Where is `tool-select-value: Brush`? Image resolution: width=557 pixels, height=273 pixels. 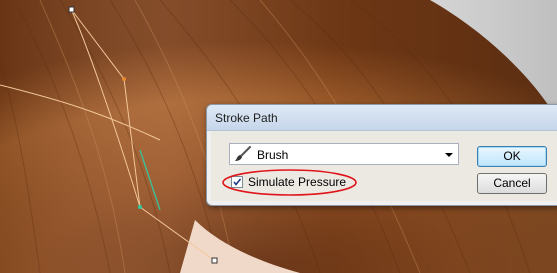 tool-select-value: Brush is located at coordinates (273, 155).